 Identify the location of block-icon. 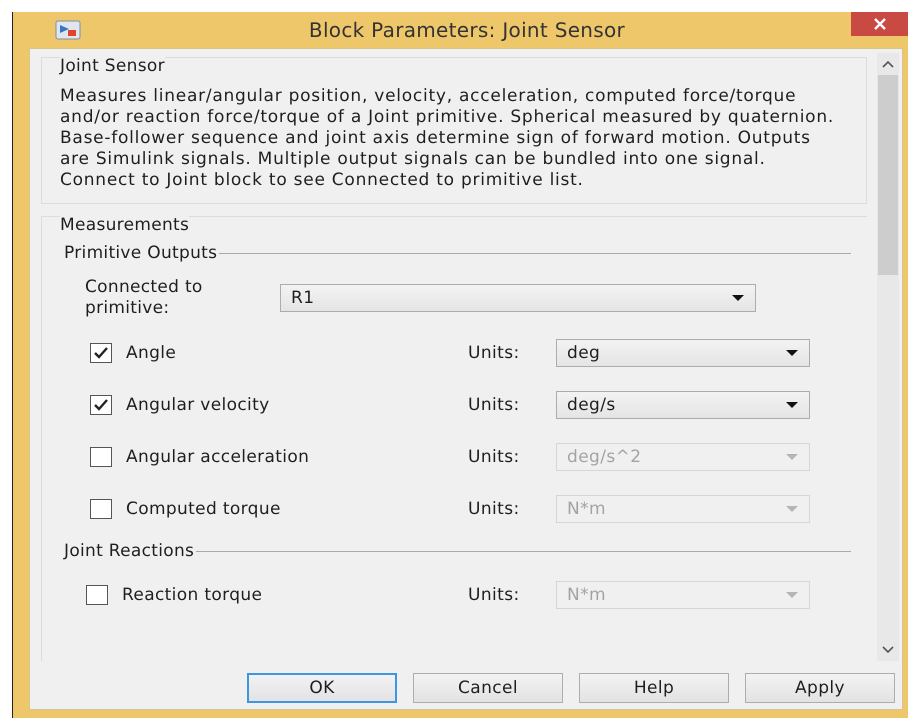
(68, 30).